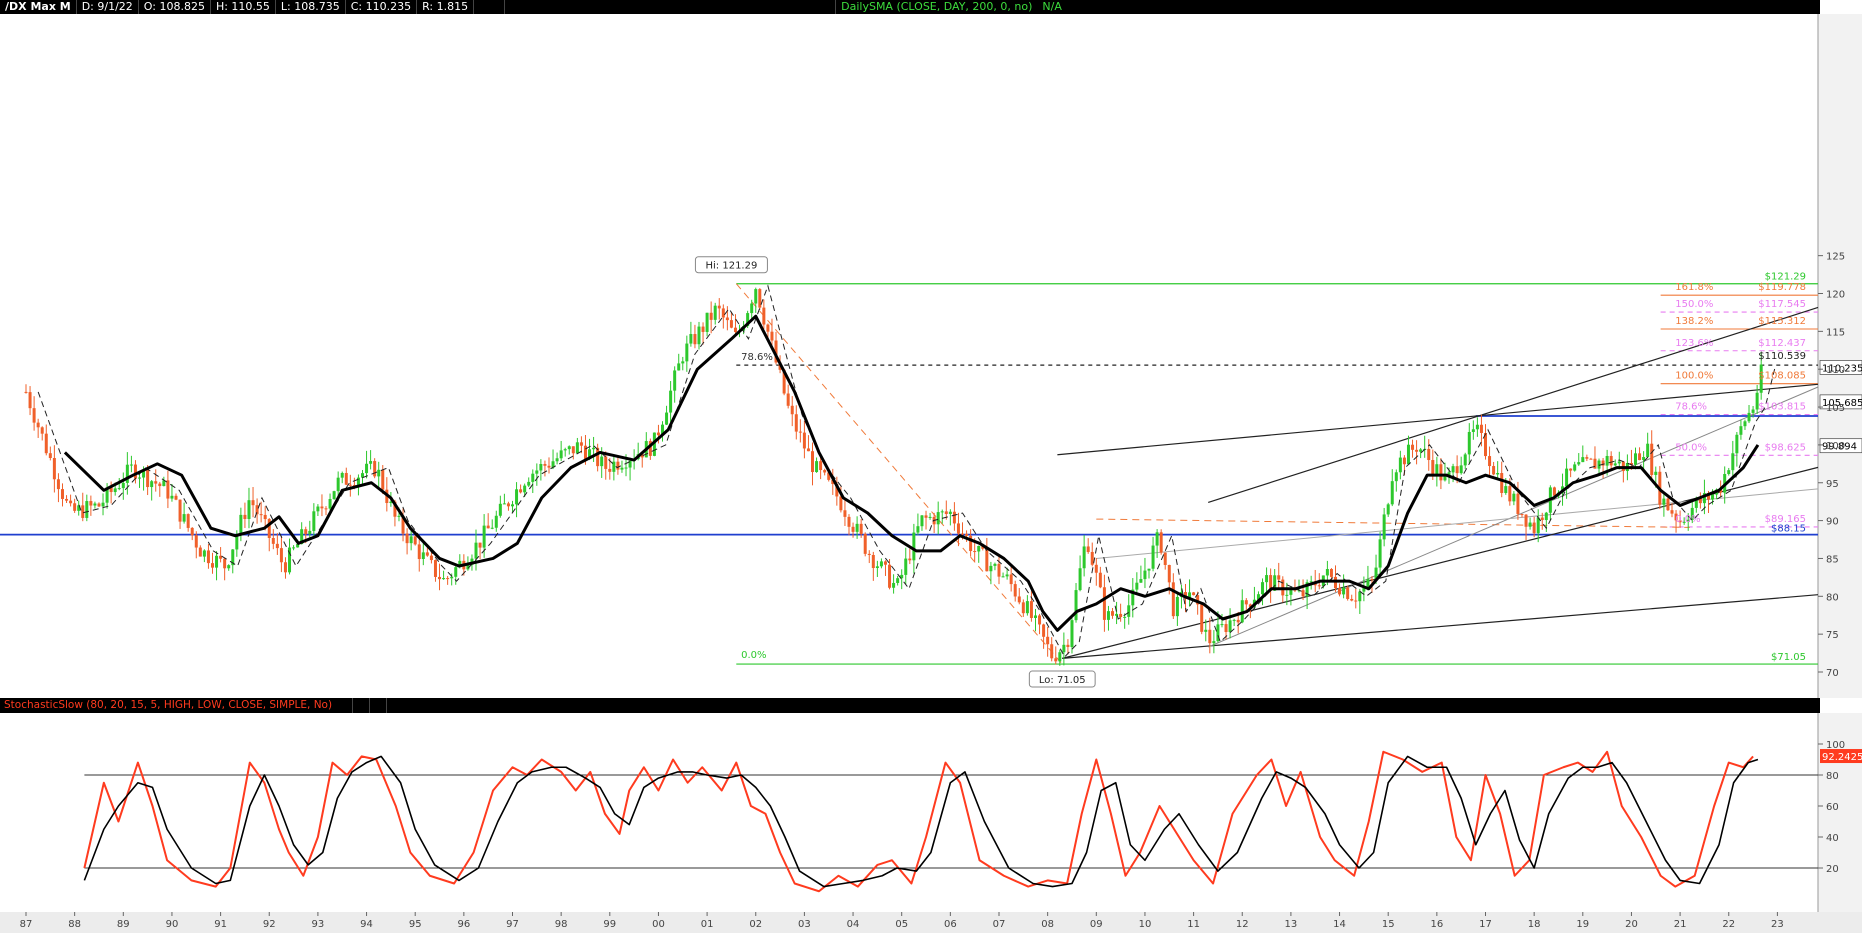 The height and width of the screenshot is (933, 1862). Describe the element at coordinates (753, 655) in the screenshot. I see `fib-pct-label: 0.0%` at that location.